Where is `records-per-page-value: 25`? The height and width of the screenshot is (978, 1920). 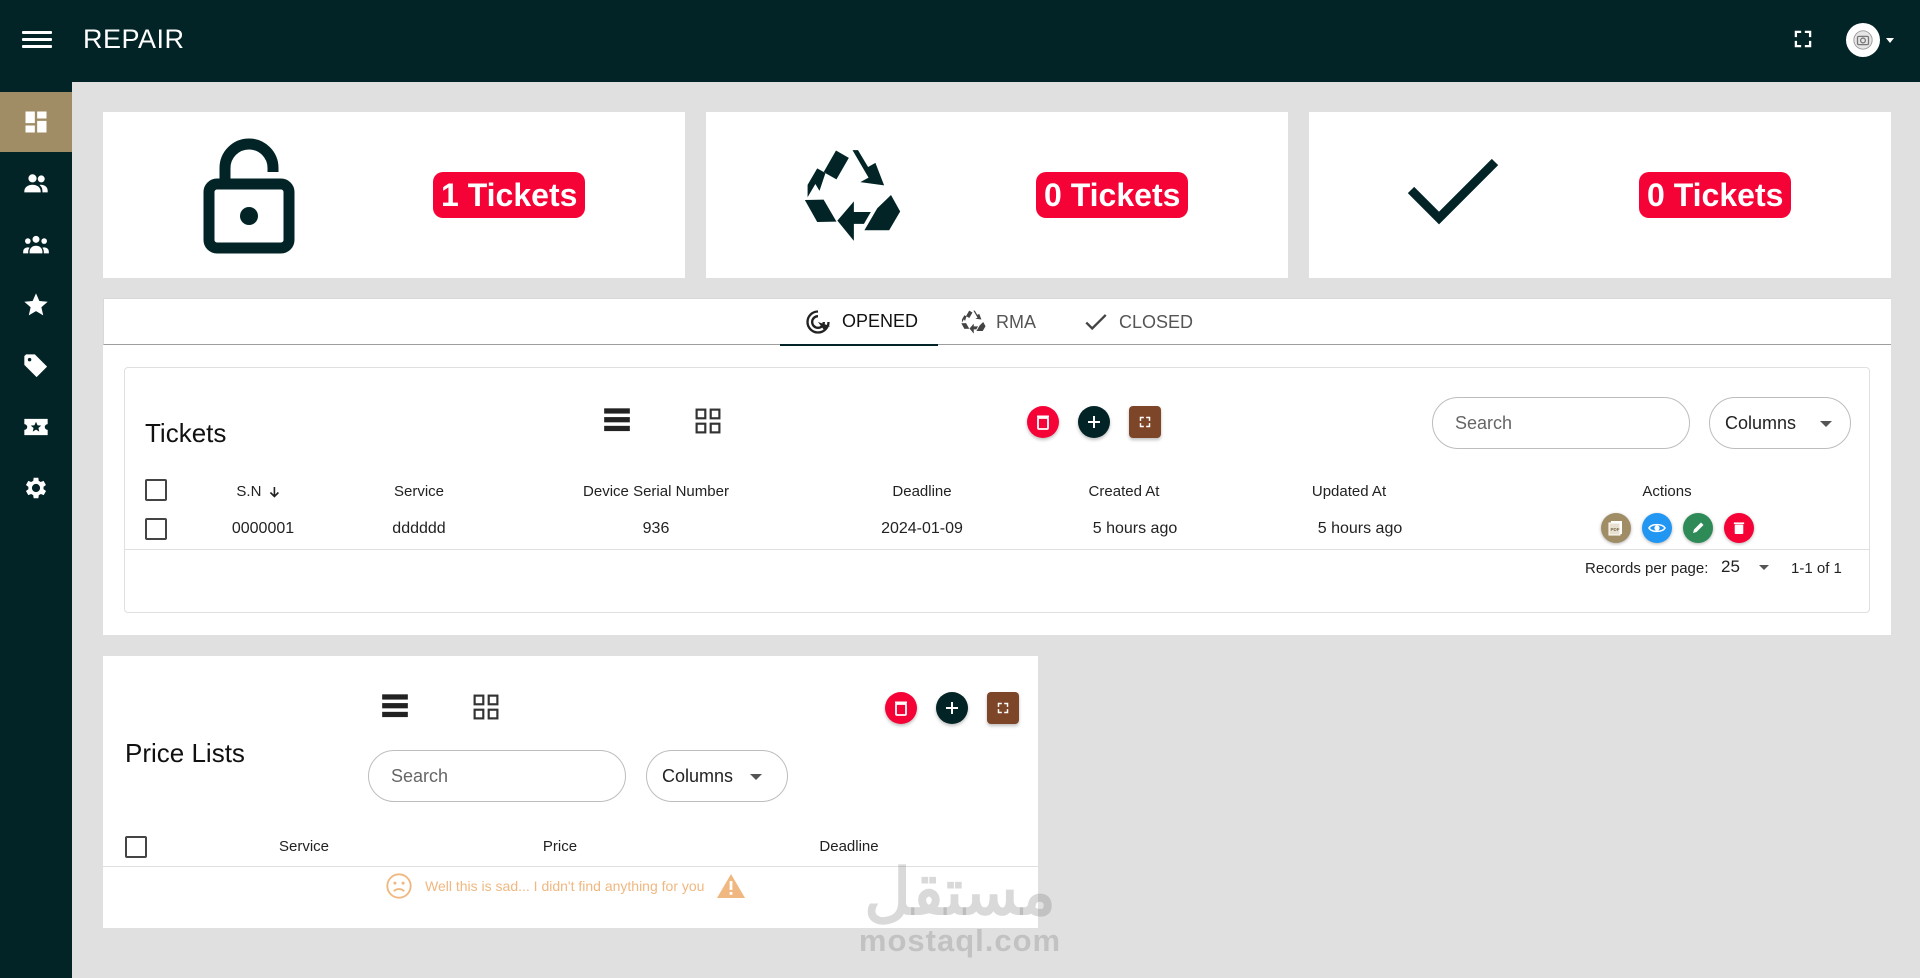 records-per-page-value: 25 is located at coordinates (1730, 566).